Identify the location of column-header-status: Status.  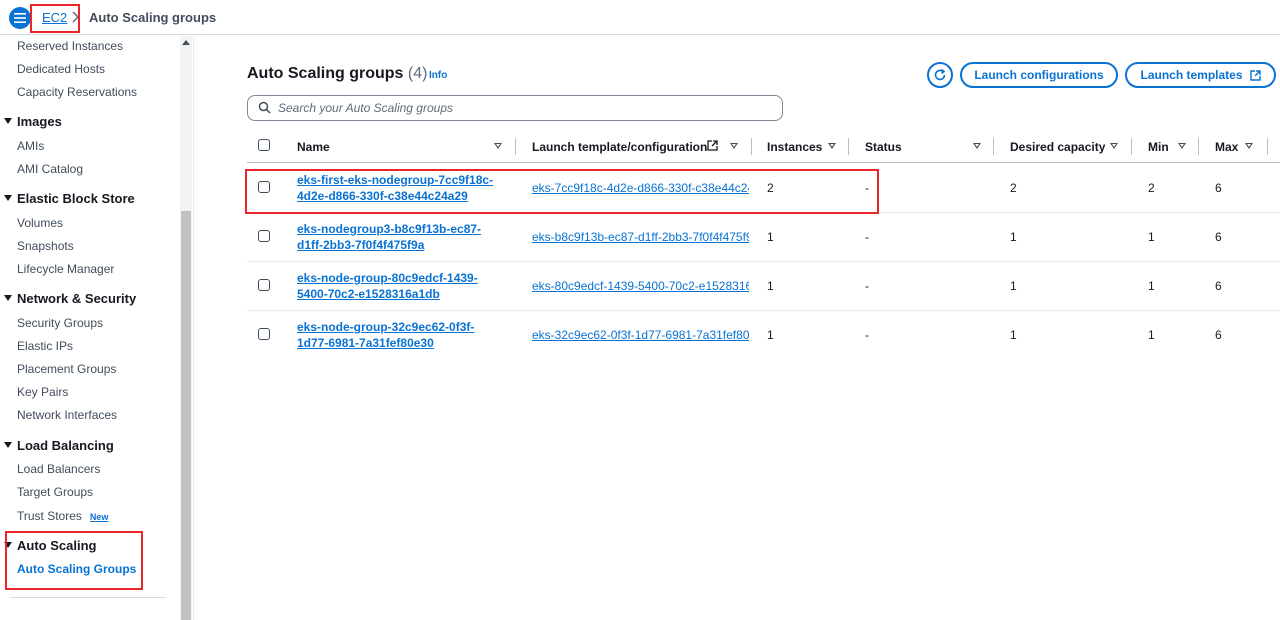
(883, 147).